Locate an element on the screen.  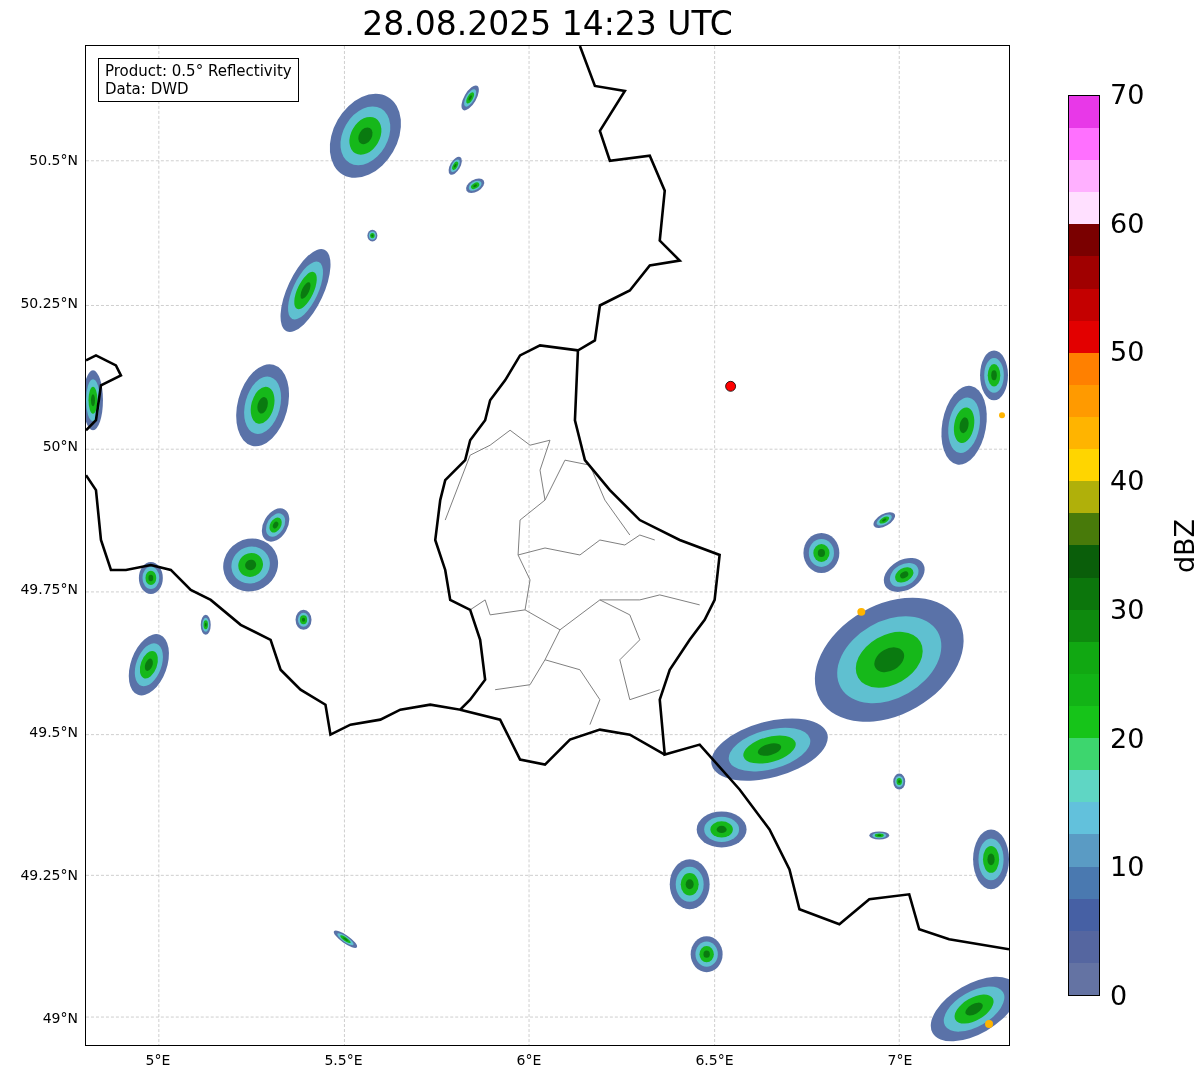
info-text: Data: DWD is located at coordinates (147, 89).